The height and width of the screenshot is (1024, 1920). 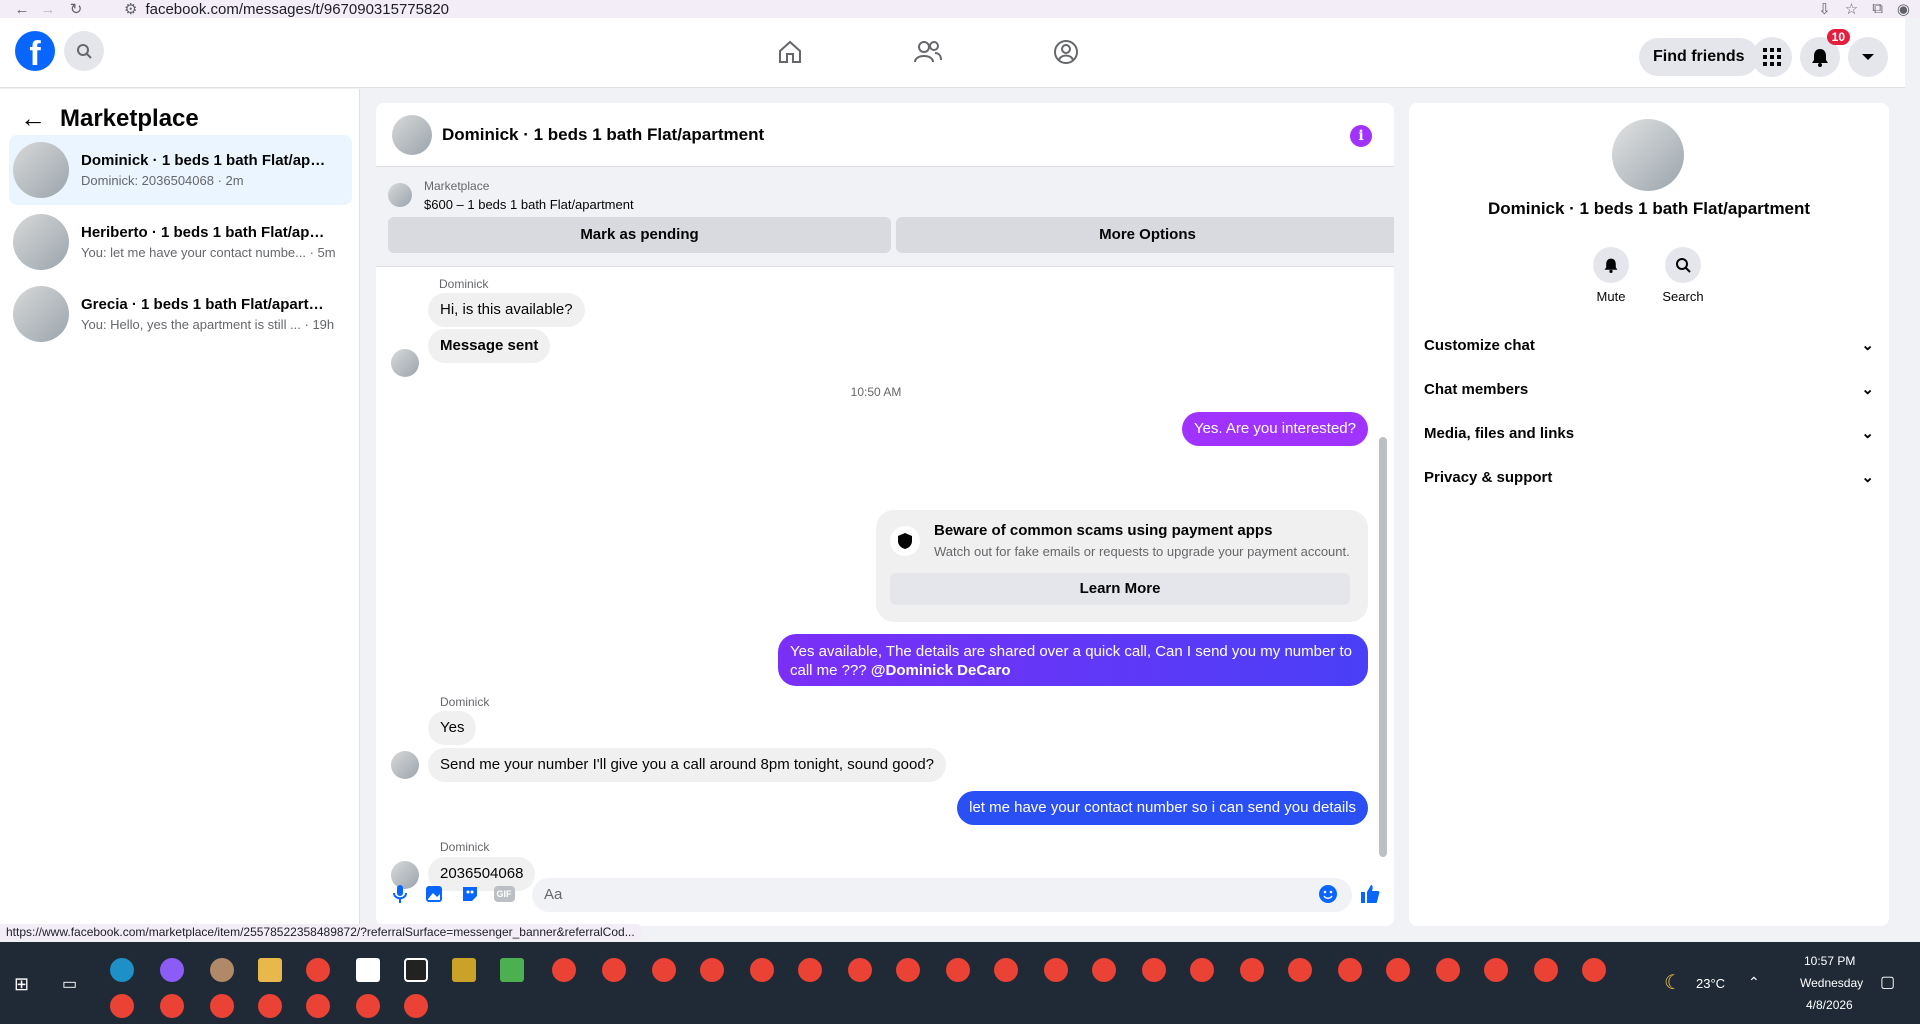 What do you see at coordinates (1831, 983) in the screenshot?
I see `clock-day: Wednesday` at bounding box center [1831, 983].